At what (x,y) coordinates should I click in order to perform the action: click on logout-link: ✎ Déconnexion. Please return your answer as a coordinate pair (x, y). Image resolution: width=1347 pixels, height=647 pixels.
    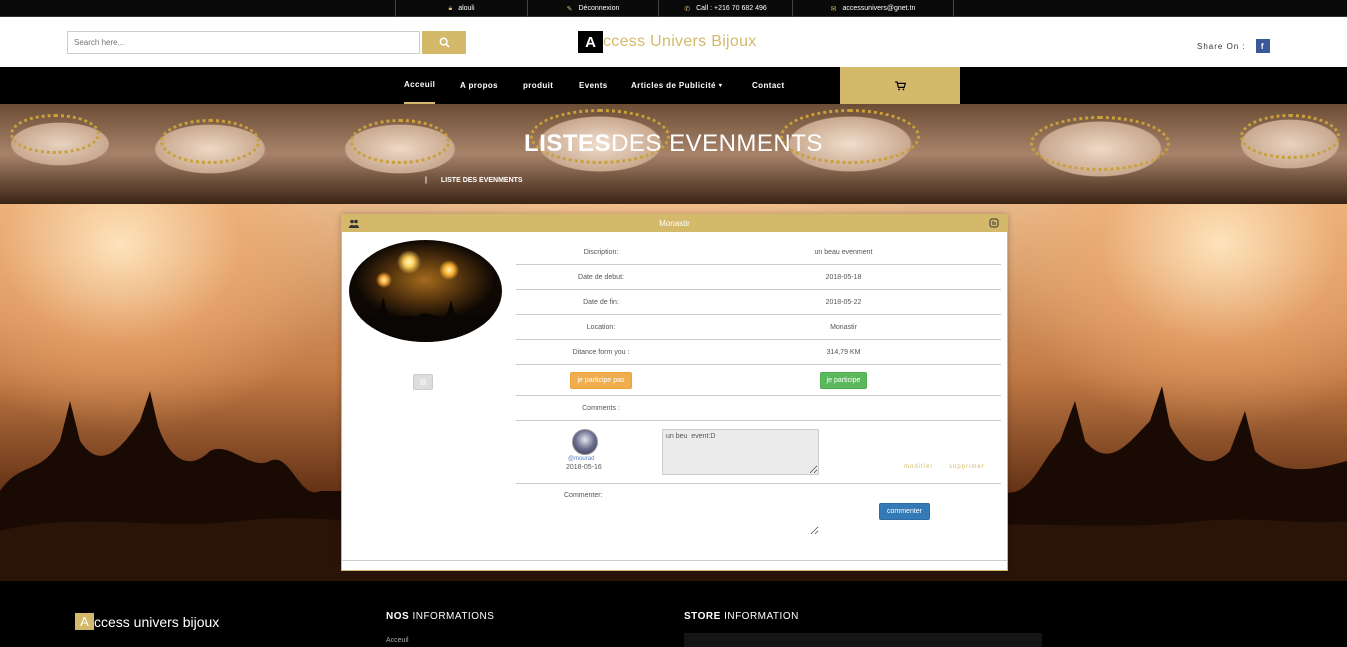
    Looking at the image, I should click on (592, 8).